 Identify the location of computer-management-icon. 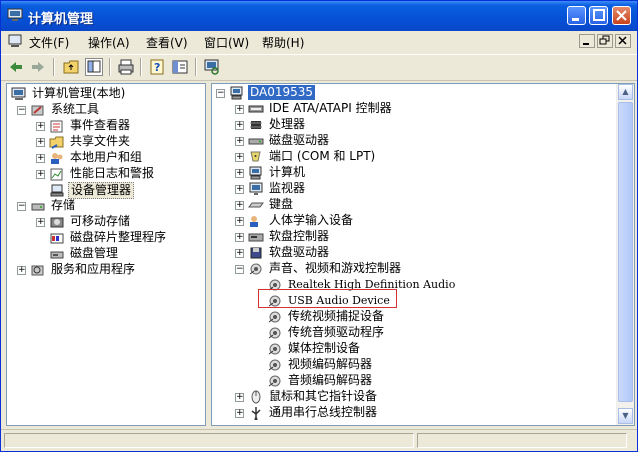
(18, 93).